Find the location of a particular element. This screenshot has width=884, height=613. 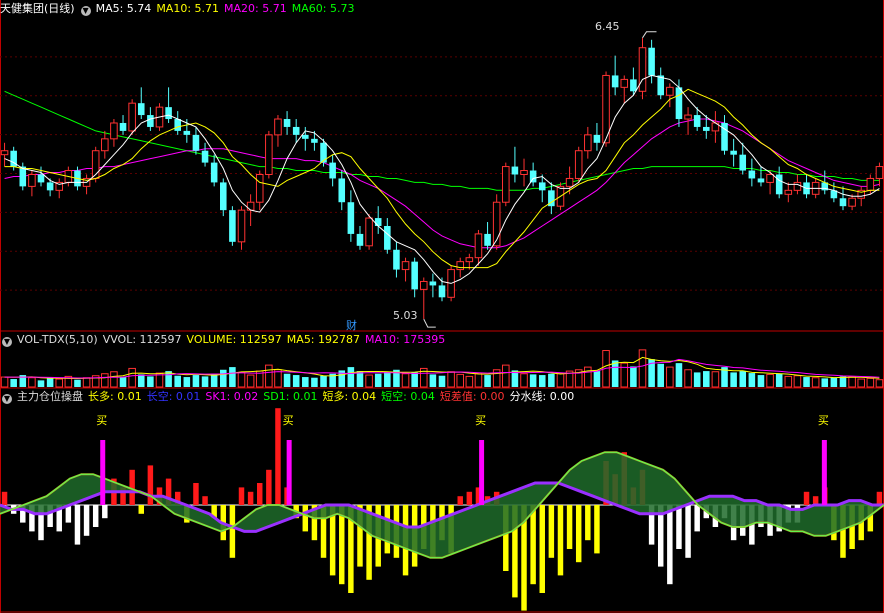

legend-ma5: MA5: 5.74 is located at coordinates (123, 8).